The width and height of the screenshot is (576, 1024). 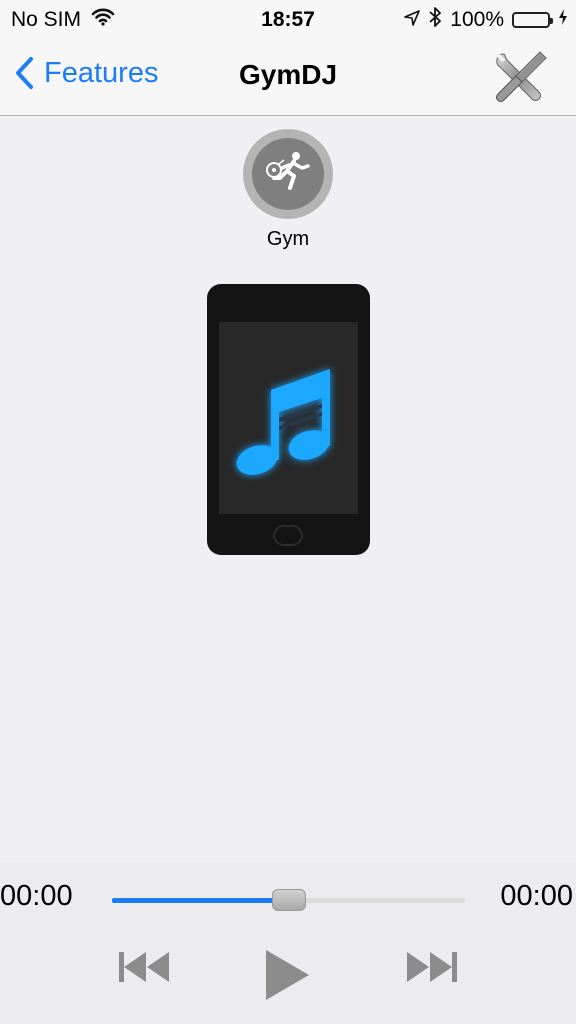 I want to click on navigation-bar: Features GymDJ, so click(x=288, y=77).